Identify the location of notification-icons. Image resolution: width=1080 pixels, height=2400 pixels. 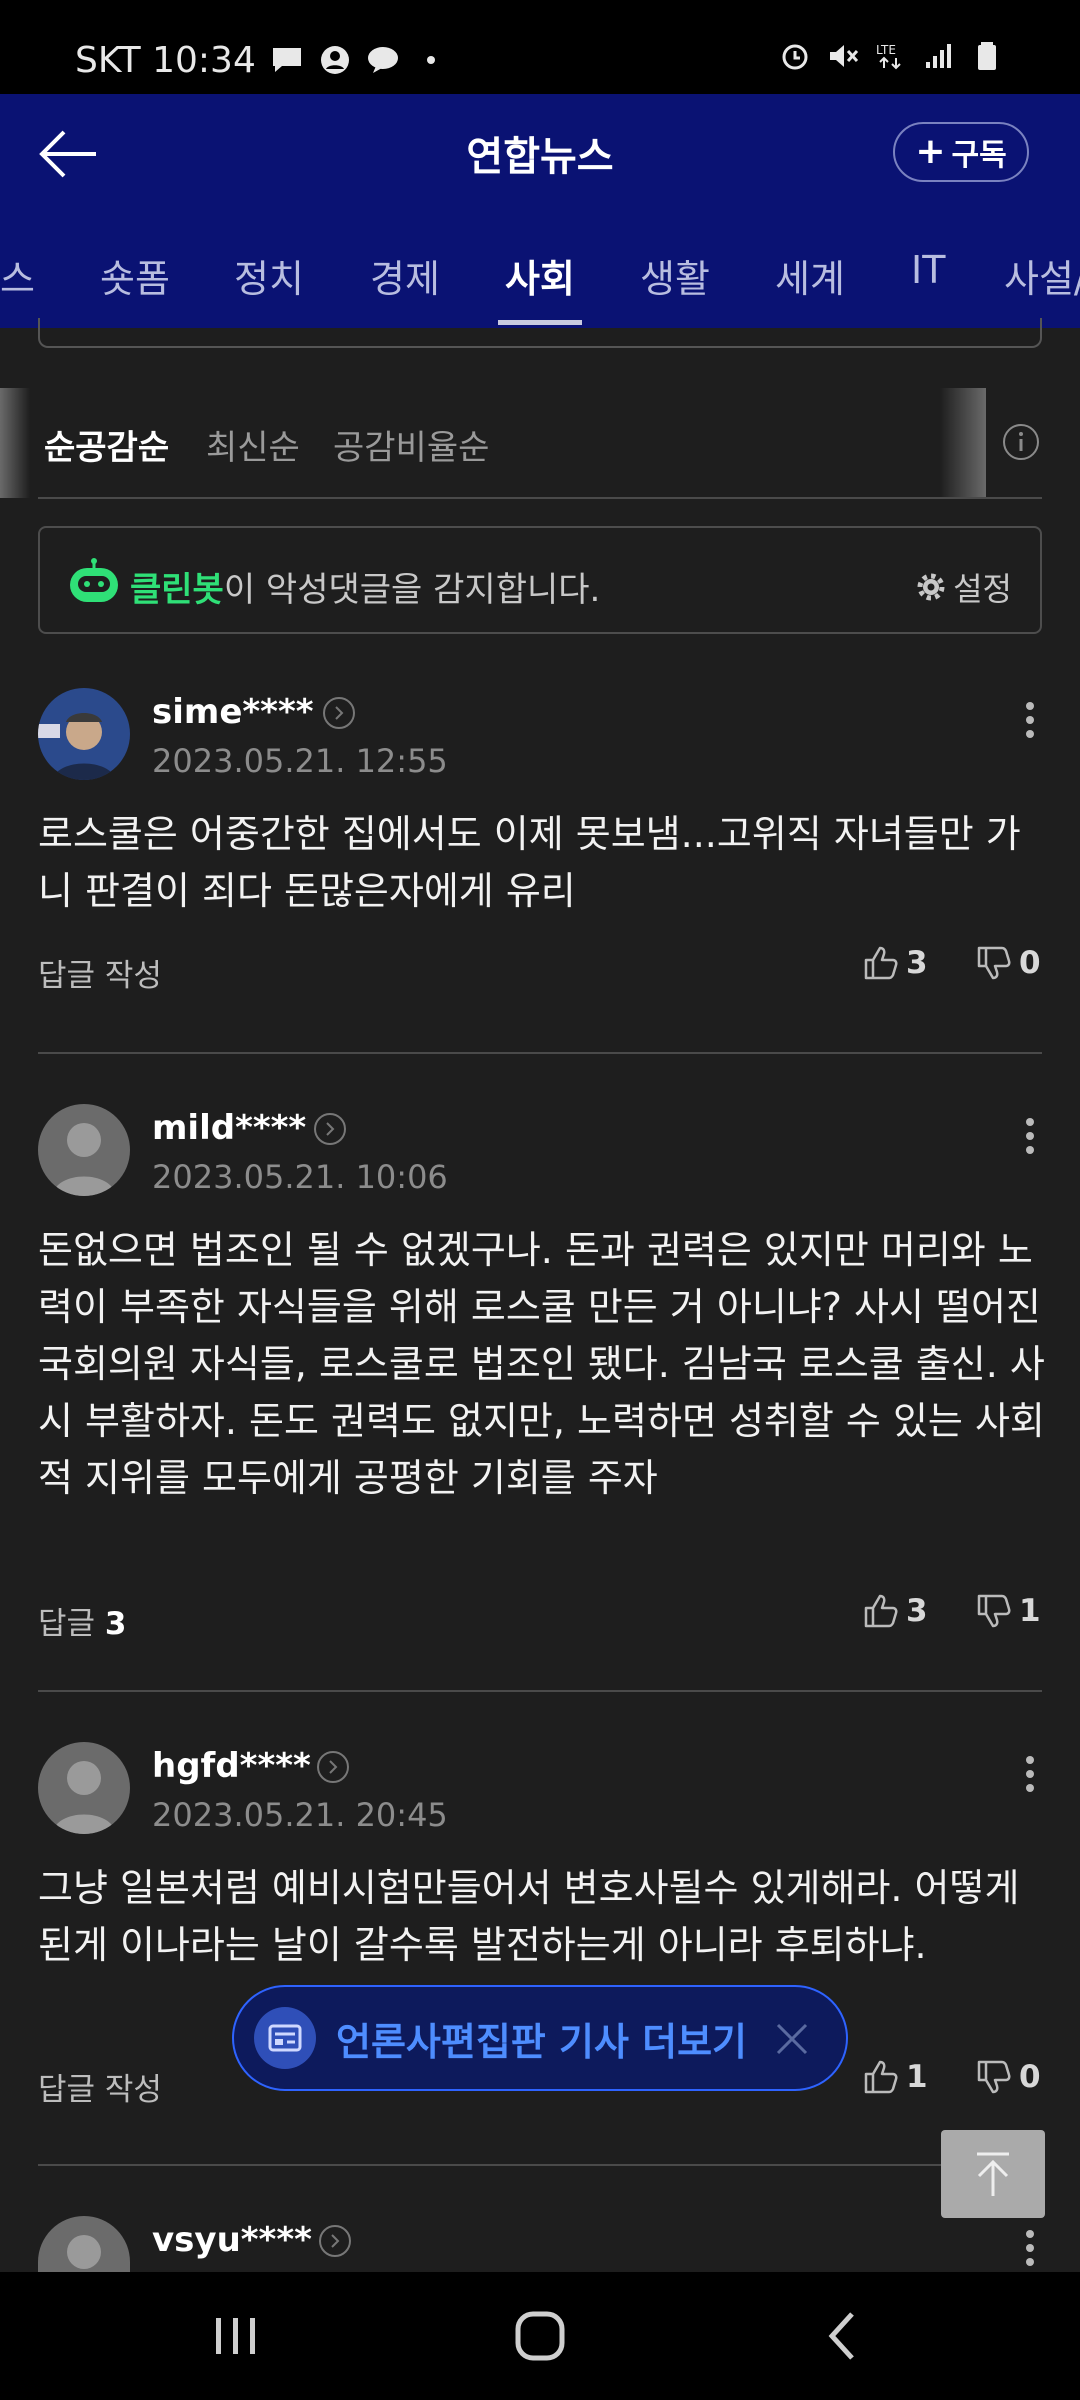
(359, 60).